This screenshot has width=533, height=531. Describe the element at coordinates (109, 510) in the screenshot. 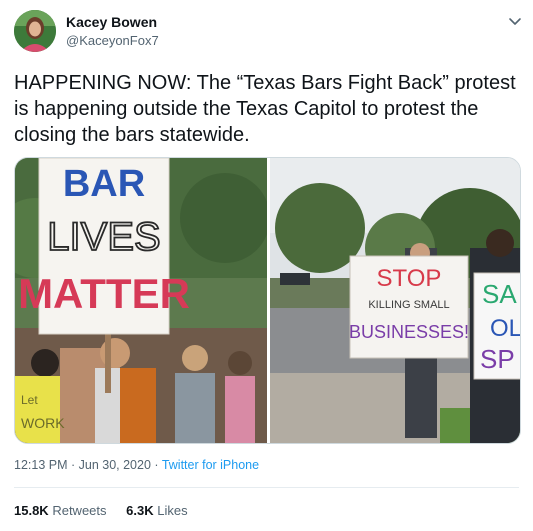

I see `tweet-stats: 15.8K Retweets 6.3K Likes` at that location.